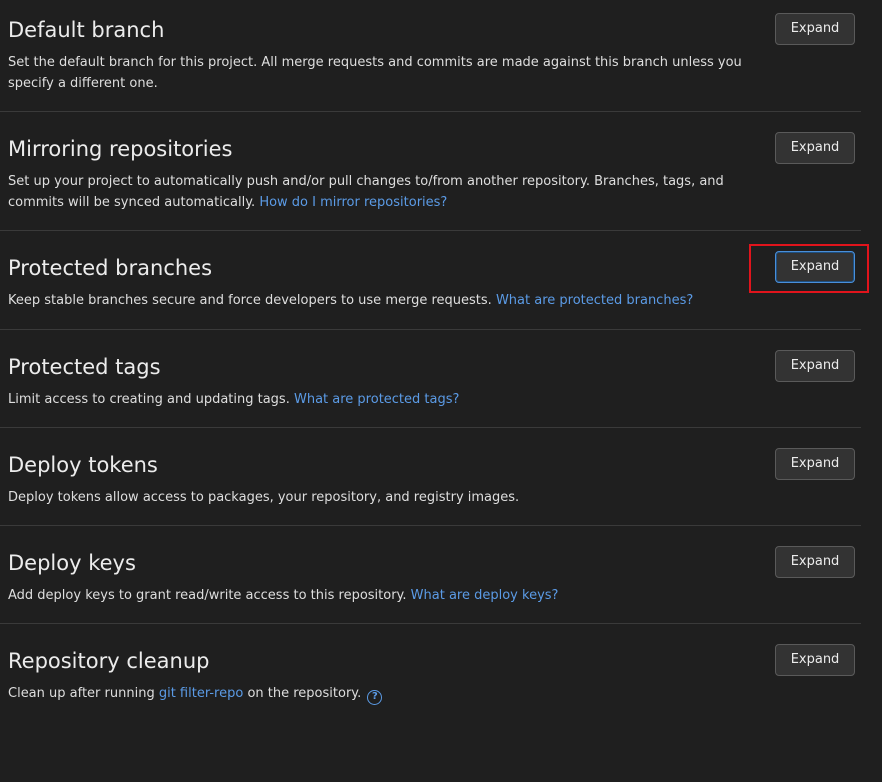 This screenshot has width=882, height=782. What do you see at coordinates (815, 660) in the screenshot?
I see `expand-button-repository-cleanup: Expand` at bounding box center [815, 660].